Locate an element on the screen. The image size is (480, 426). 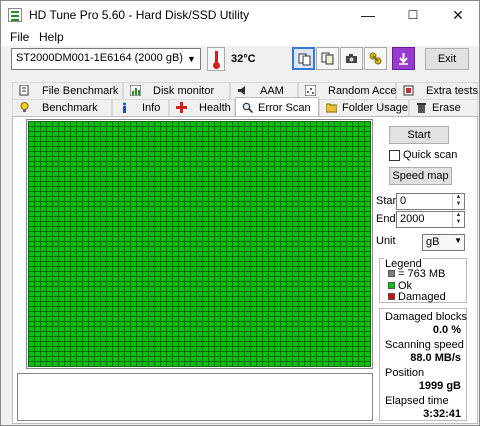
tab-disk-monitor: Disk monitor is located at coordinates (176, 90).